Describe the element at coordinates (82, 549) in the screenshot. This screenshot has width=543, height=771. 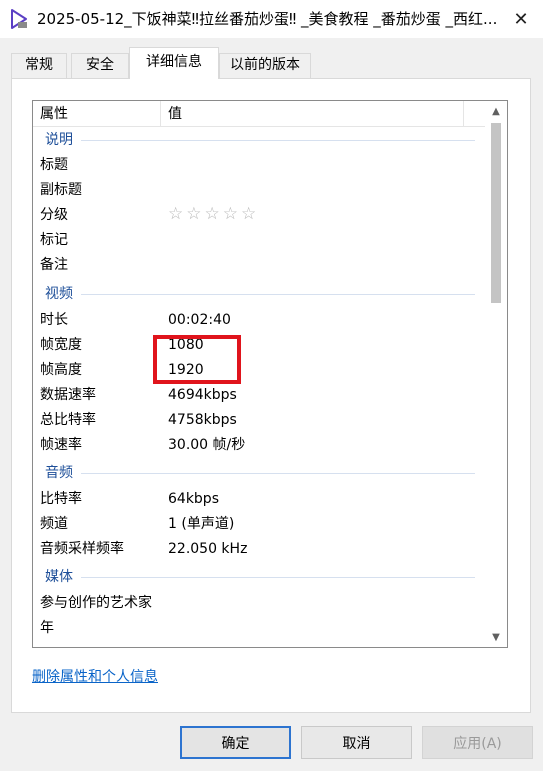
I see `property-sample-rate: 音频采样频率` at that location.